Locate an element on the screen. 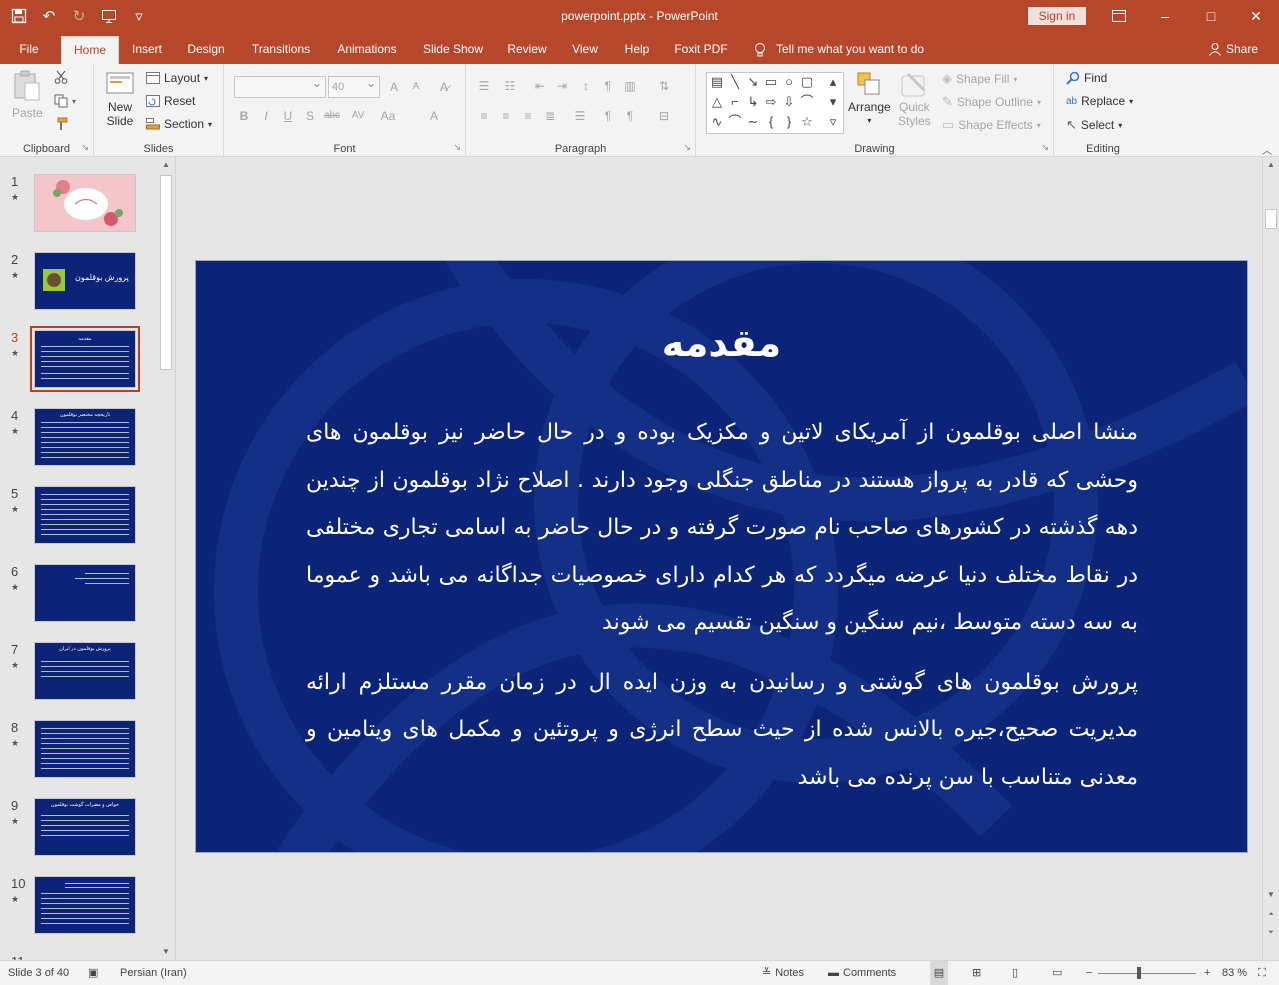 The height and width of the screenshot is (985, 1279). undo-icon: ↶ is located at coordinates (49, 16).